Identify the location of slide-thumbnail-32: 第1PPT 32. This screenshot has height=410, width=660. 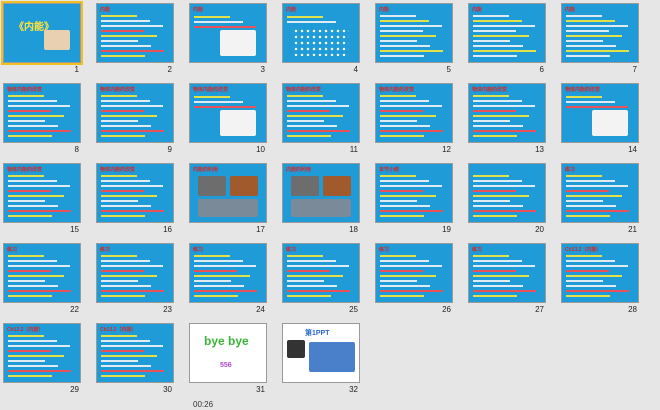
(321, 360).